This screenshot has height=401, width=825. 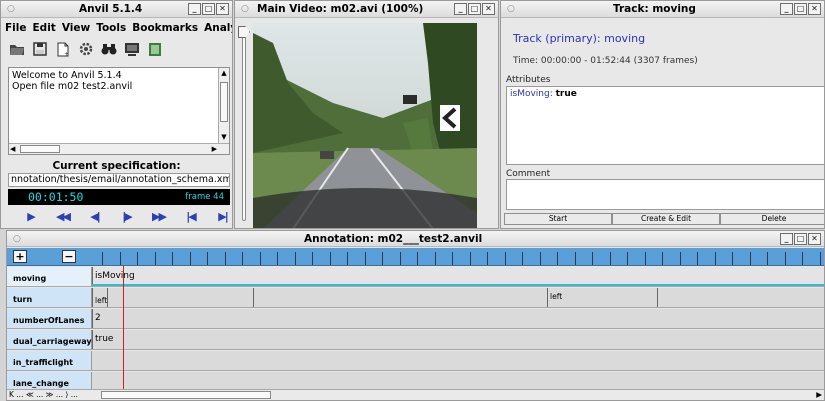 What do you see at coordinates (49, 318) in the screenshot?
I see `track-name: numberOfLanes` at bounding box center [49, 318].